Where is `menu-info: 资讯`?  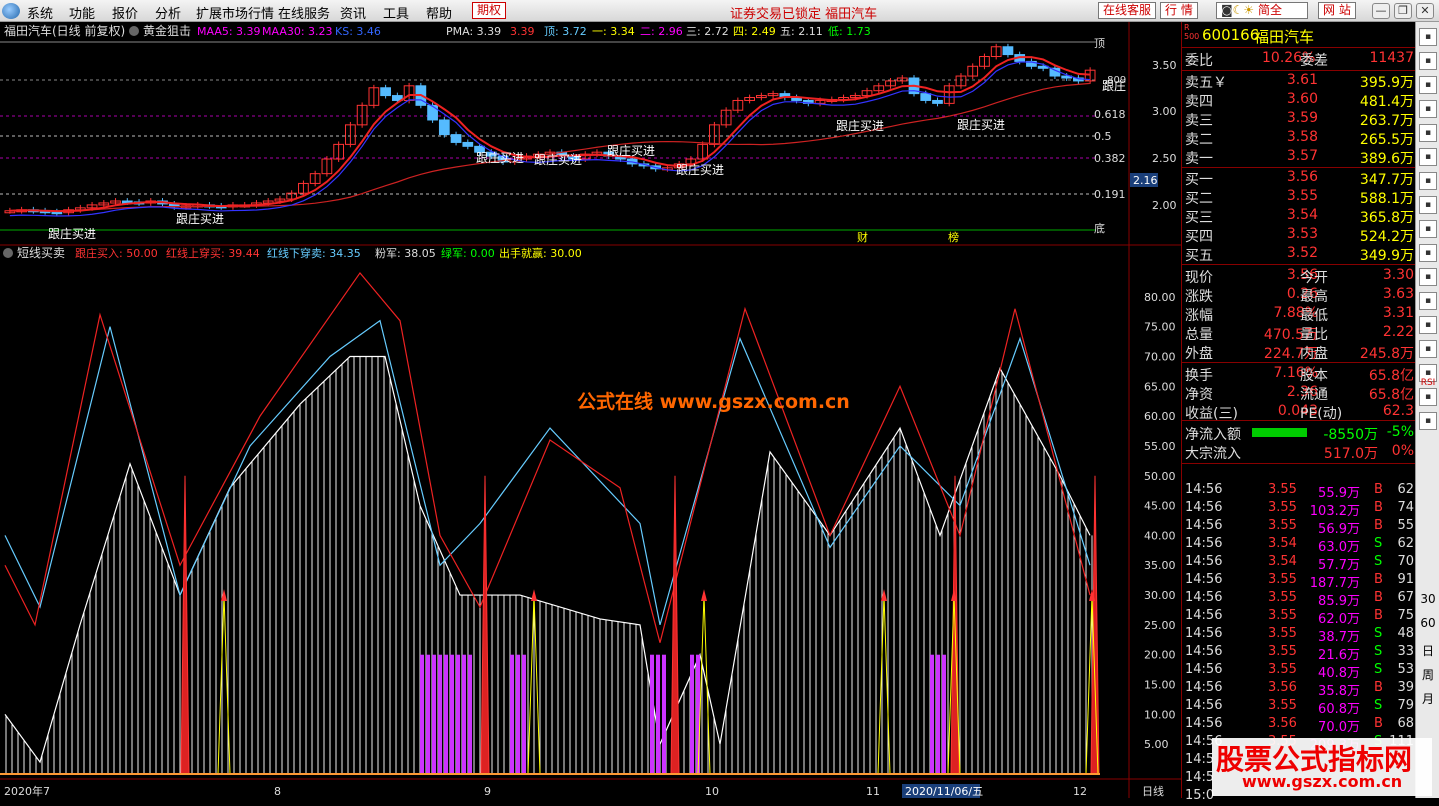
menu-info: 资讯 is located at coordinates (353, 12).